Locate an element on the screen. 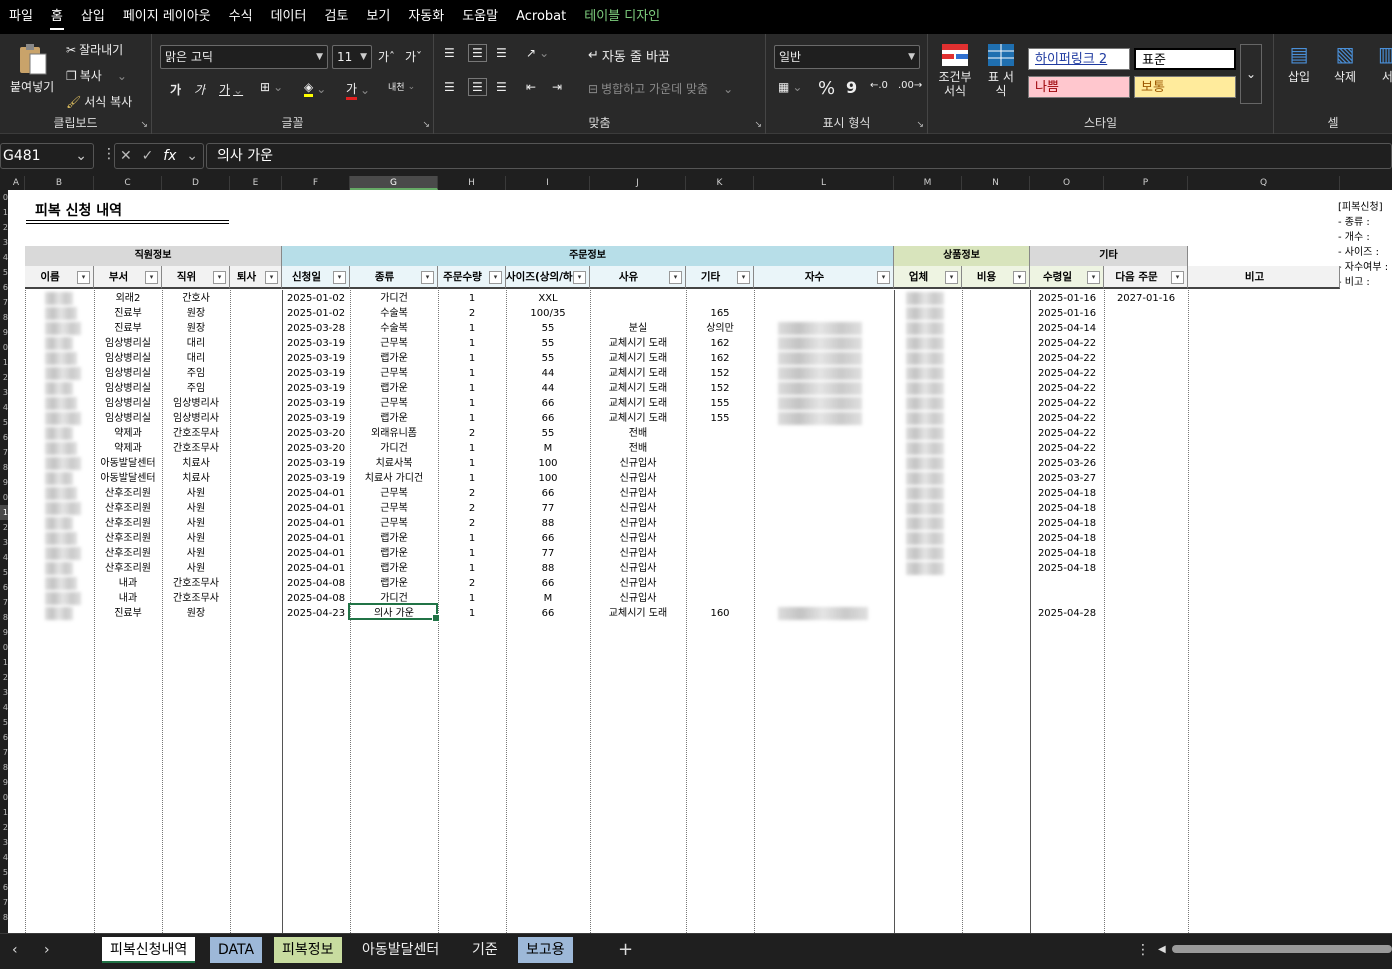  cell: 2025-04-14 is located at coordinates (1067, 328).